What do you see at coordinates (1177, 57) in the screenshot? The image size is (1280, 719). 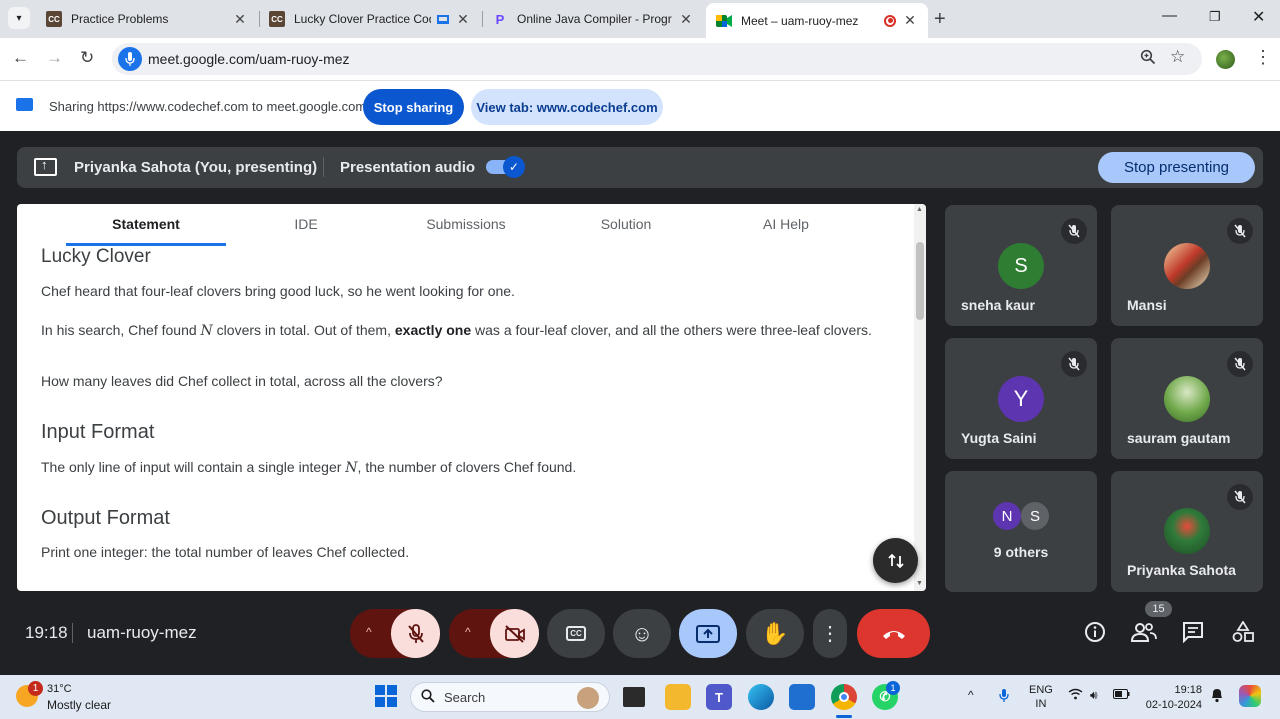 I see `bookmark-star-icon: ☆` at bounding box center [1177, 57].